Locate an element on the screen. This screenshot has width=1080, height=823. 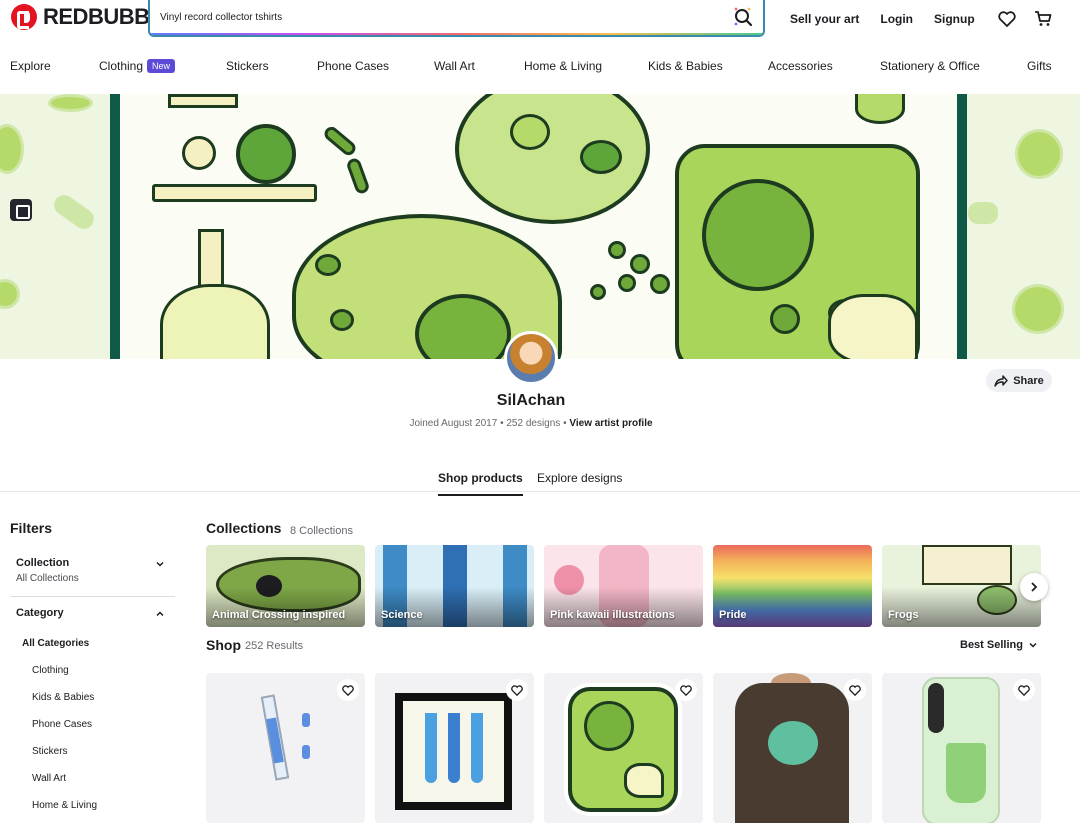
artist-avatar is located at coordinates (531, 358).